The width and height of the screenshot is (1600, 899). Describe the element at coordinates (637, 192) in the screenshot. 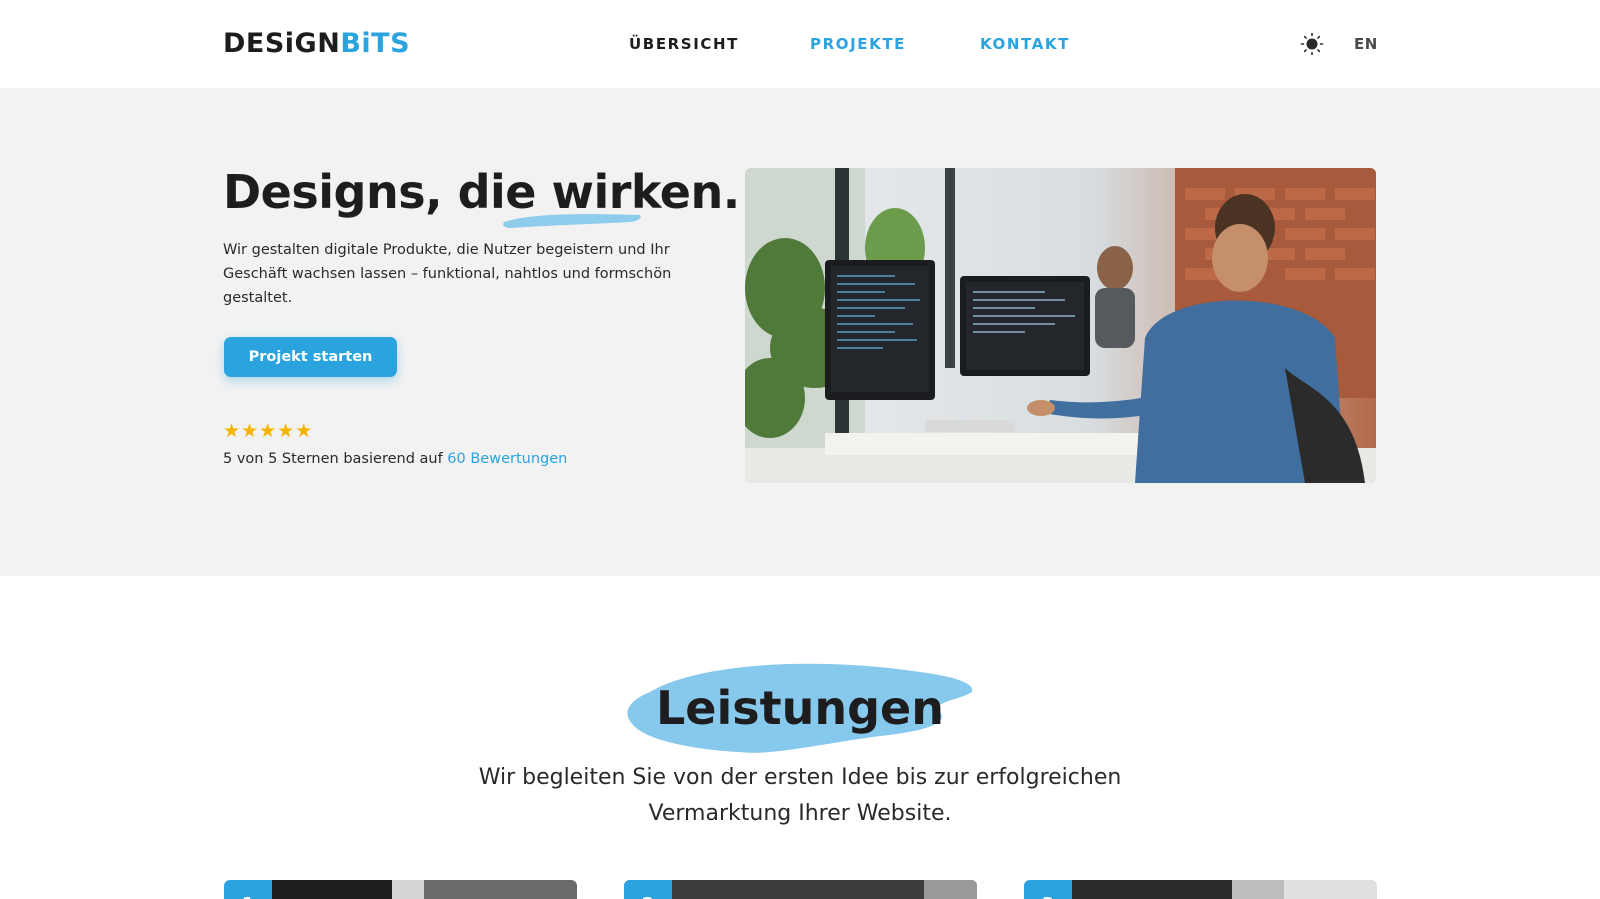

I see `hero-title-highlight: wirken` at that location.